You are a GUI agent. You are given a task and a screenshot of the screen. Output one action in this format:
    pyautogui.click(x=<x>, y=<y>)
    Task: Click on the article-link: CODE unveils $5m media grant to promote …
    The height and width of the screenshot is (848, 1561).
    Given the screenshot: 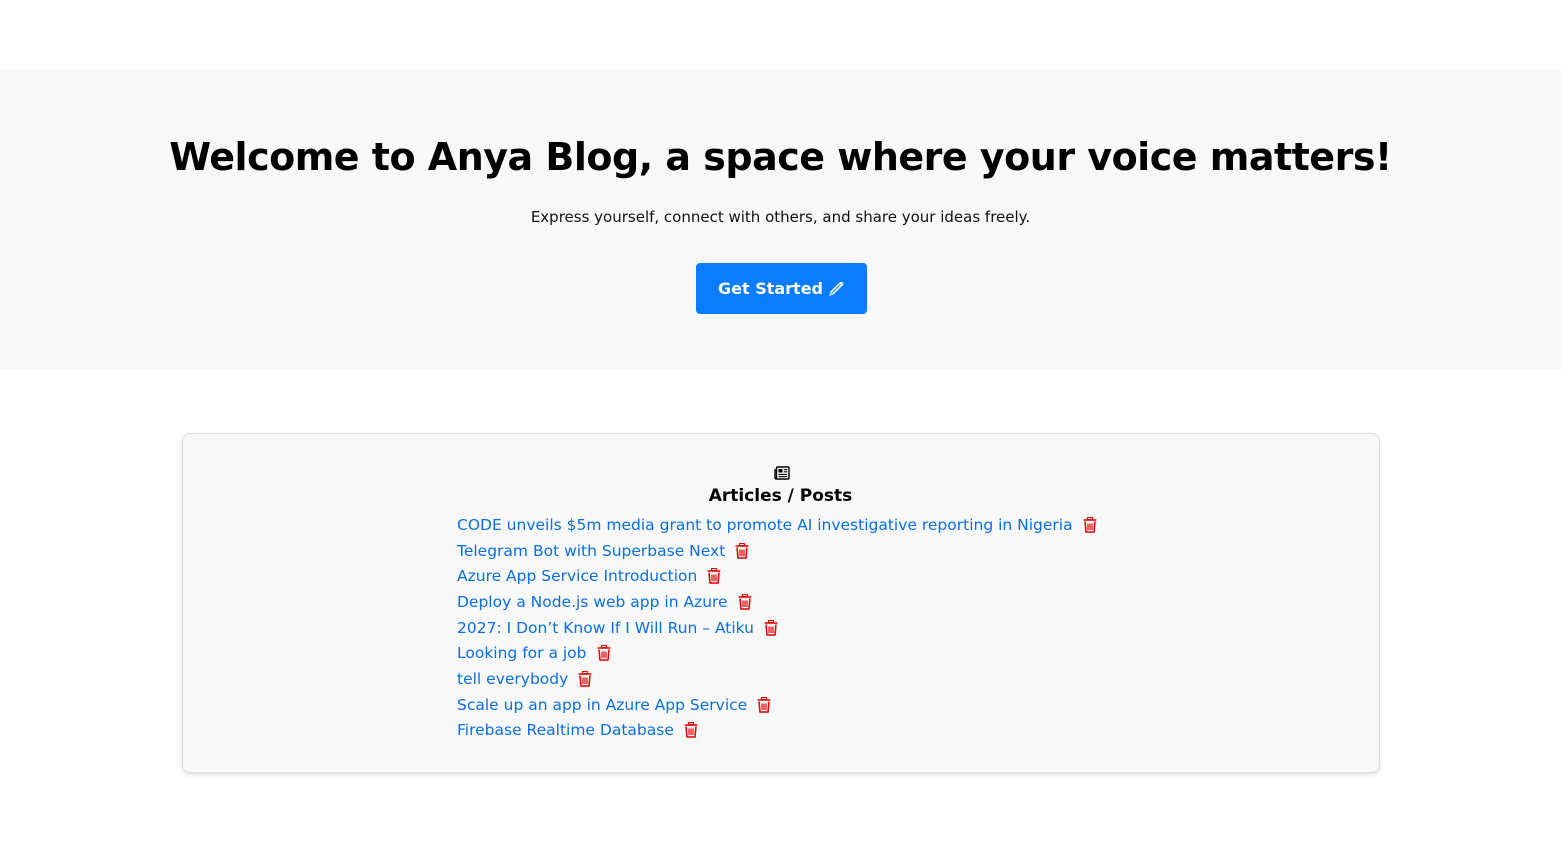 What is the action you would take?
    pyautogui.click(x=765, y=525)
    